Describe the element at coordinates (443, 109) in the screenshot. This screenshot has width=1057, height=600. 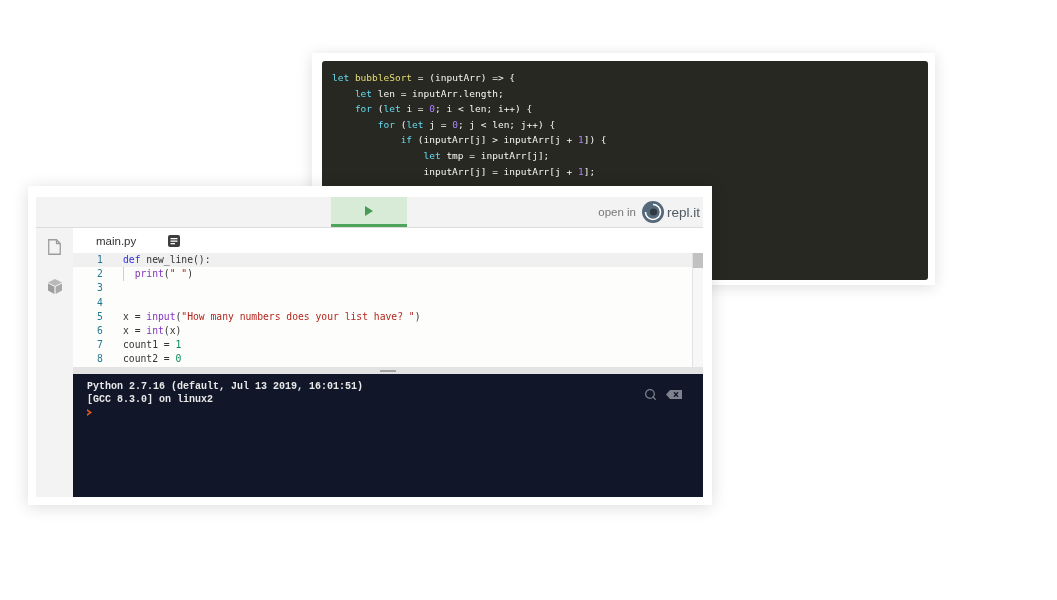
I see `code-line: for (let i = 0; i < len; i++) {` at that location.